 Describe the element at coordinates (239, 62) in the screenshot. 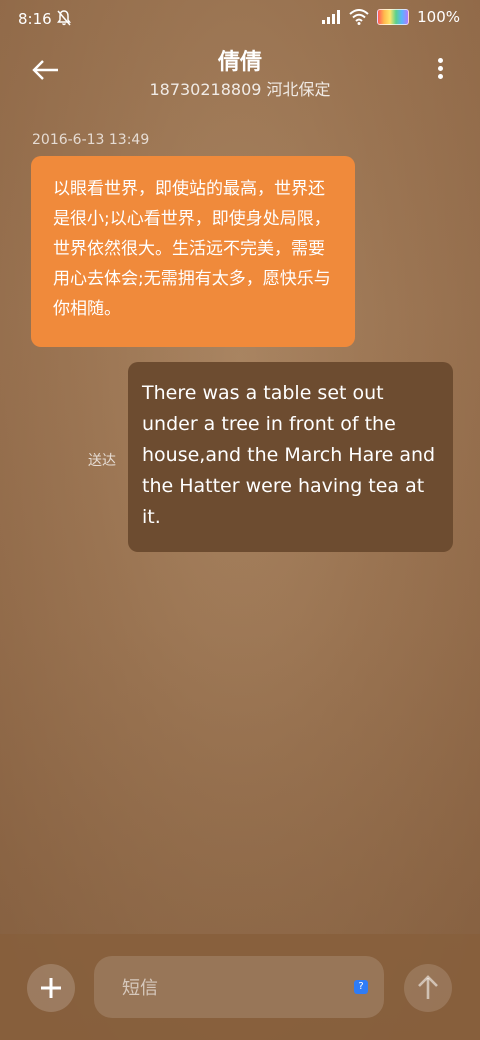

I see `contact-name: 倩倩` at that location.